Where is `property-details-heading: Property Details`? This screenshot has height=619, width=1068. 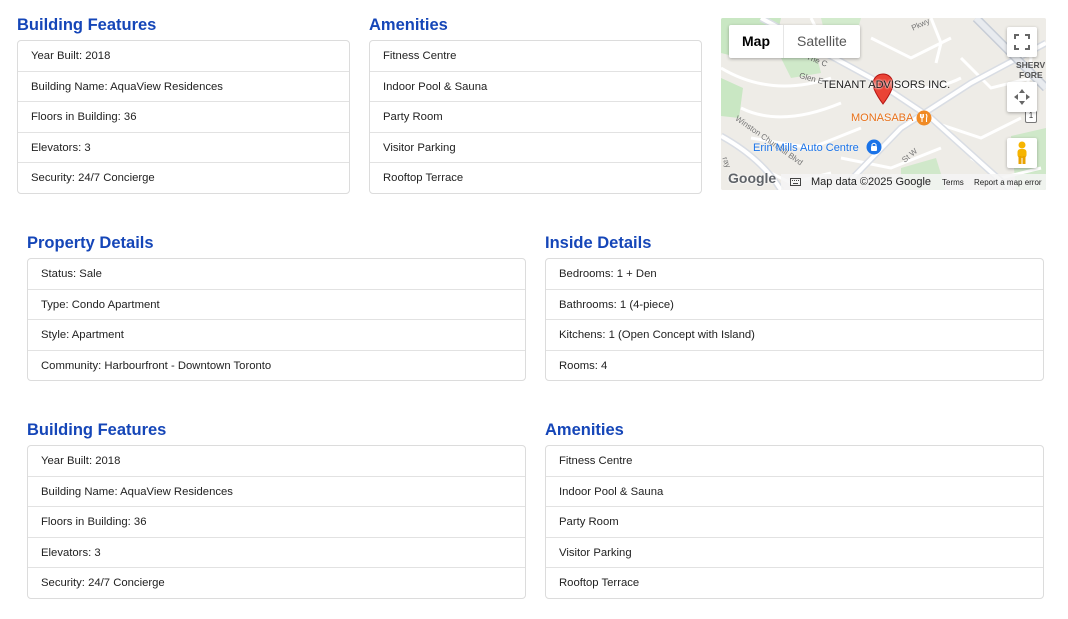
property-details-heading: Property Details is located at coordinates (90, 243).